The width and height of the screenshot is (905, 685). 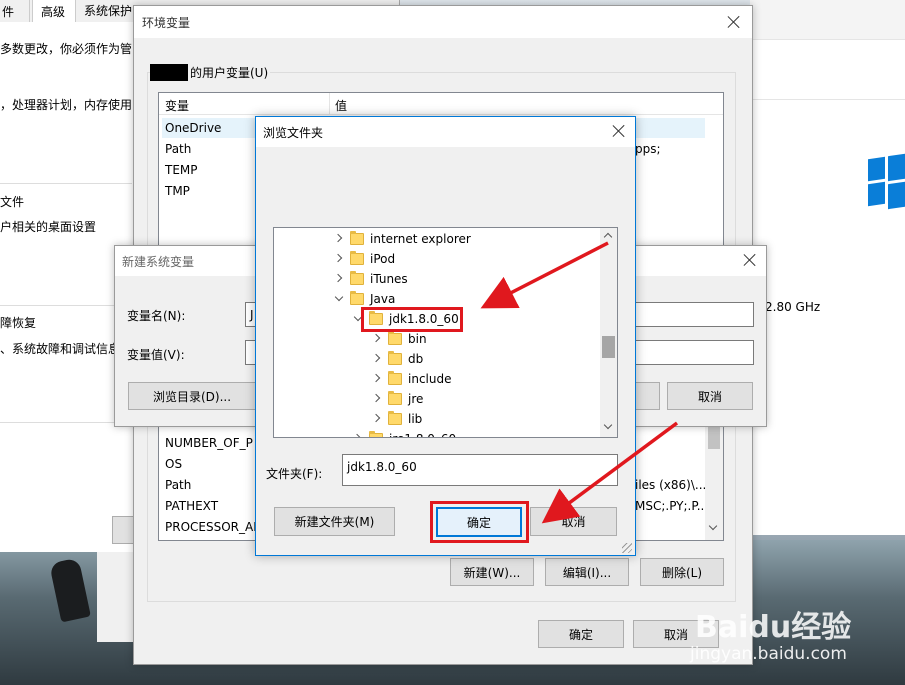 What do you see at coordinates (773, 627) in the screenshot?
I see `baidu-watermark-logo: Baidu经验` at bounding box center [773, 627].